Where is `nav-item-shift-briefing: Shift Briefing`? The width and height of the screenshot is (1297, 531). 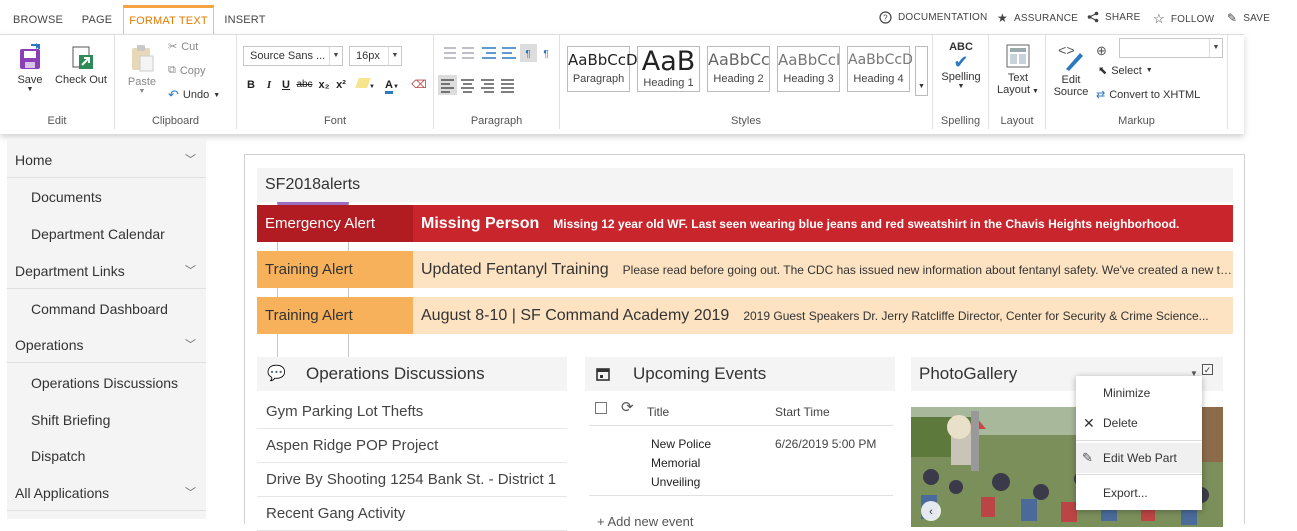 nav-item-shift-briefing: Shift Briefing is located at coordinates (106, 420).